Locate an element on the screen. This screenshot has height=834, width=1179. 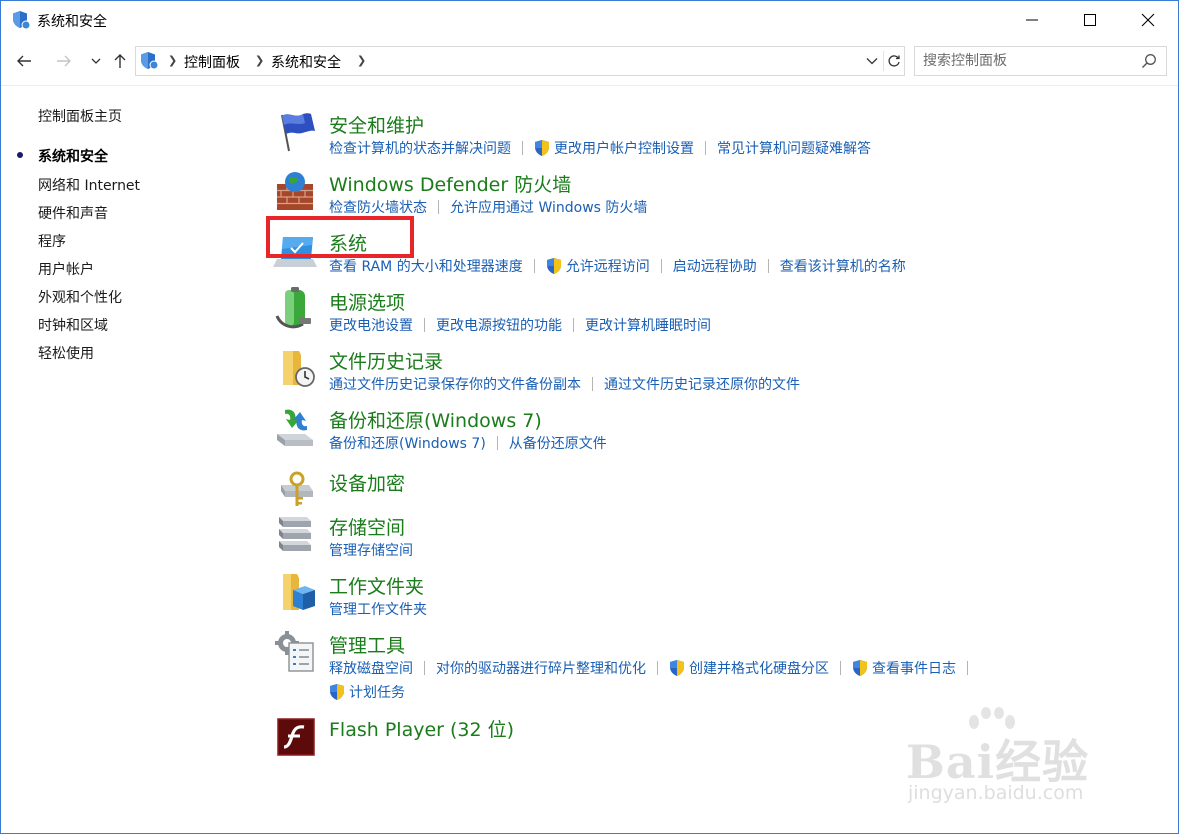
category-title-firewall: Windows Defender 防火墙 is located at coordinates (450, 183).